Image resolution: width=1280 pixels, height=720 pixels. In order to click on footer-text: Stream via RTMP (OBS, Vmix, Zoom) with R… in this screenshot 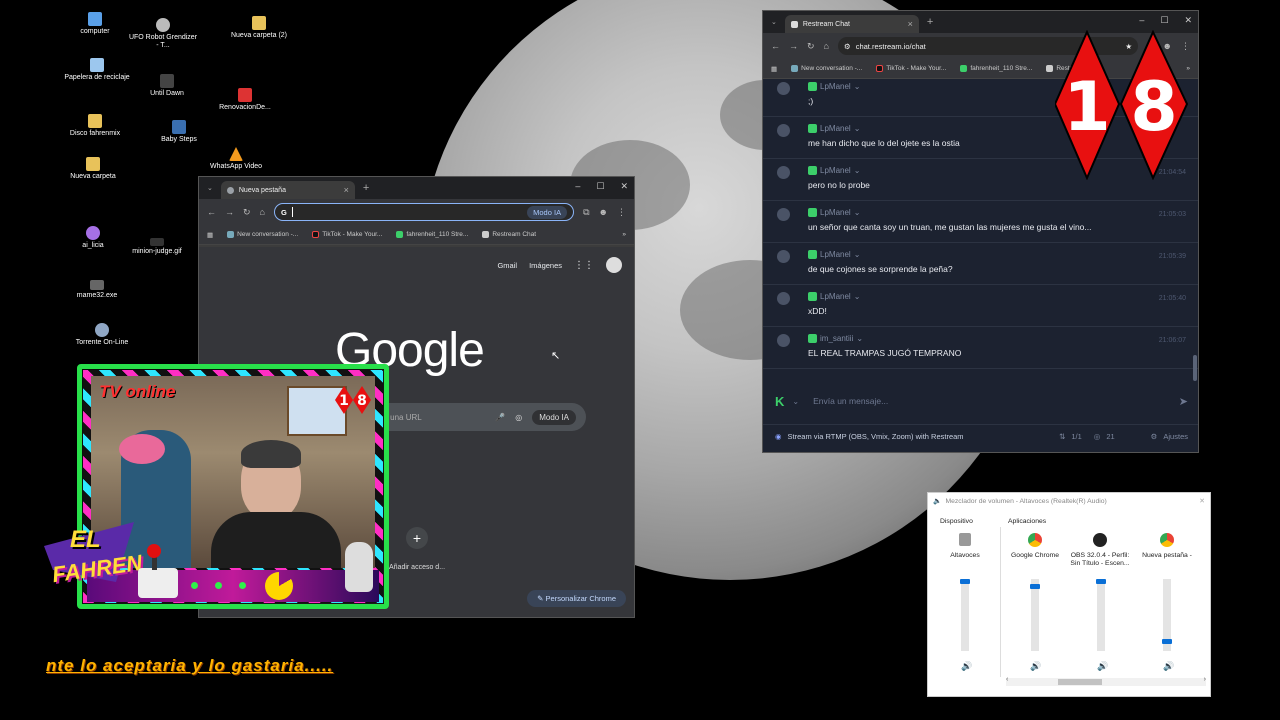, I will do `click(876, 436)`.